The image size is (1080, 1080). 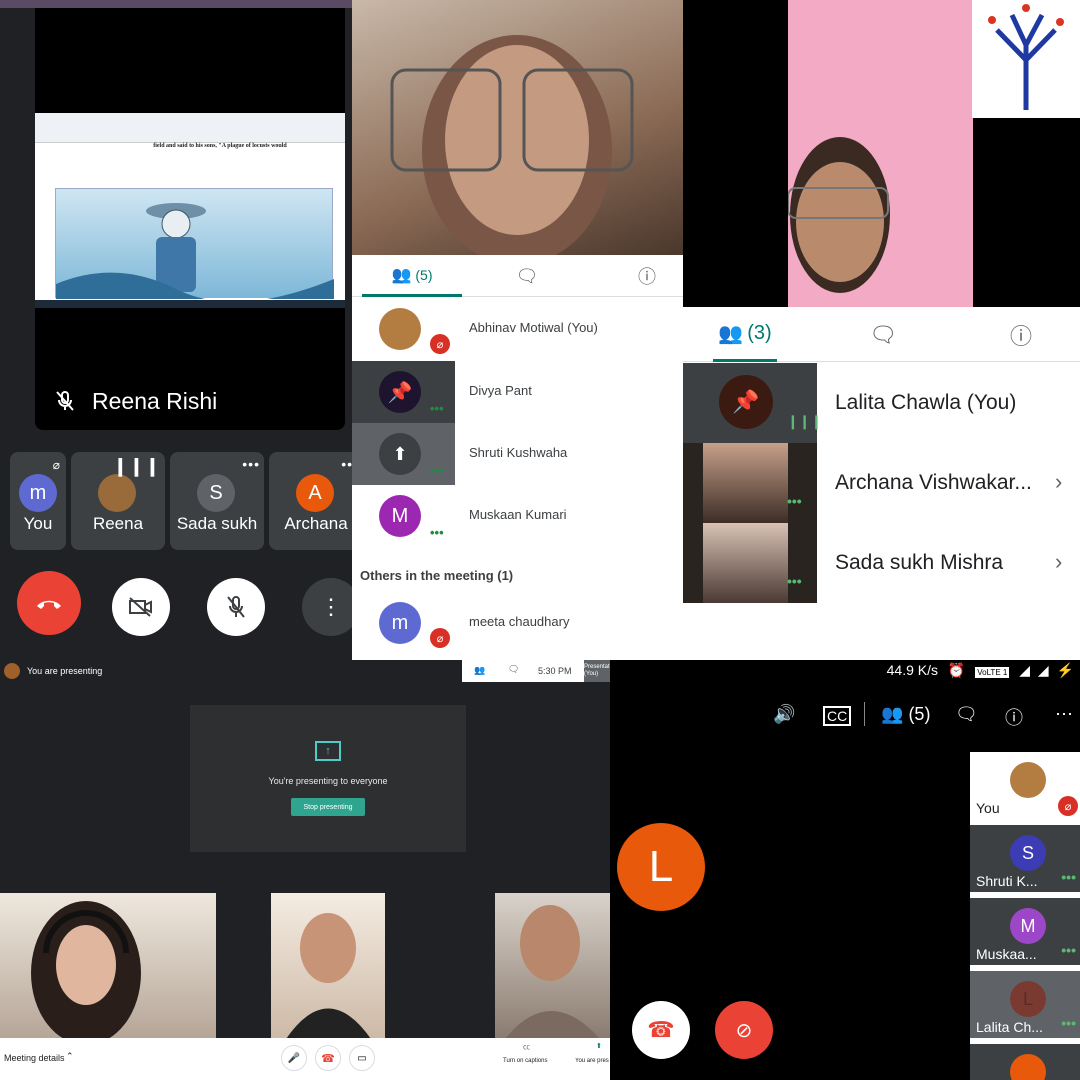 I want to click on camera-toggle-button, so click(x=141, y=607).